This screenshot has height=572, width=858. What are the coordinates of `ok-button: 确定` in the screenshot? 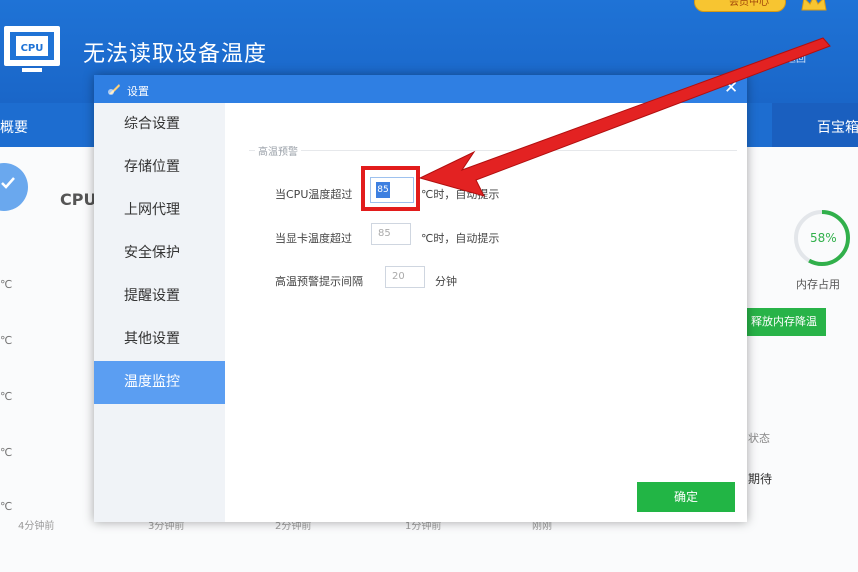 It's located at (686, 497).